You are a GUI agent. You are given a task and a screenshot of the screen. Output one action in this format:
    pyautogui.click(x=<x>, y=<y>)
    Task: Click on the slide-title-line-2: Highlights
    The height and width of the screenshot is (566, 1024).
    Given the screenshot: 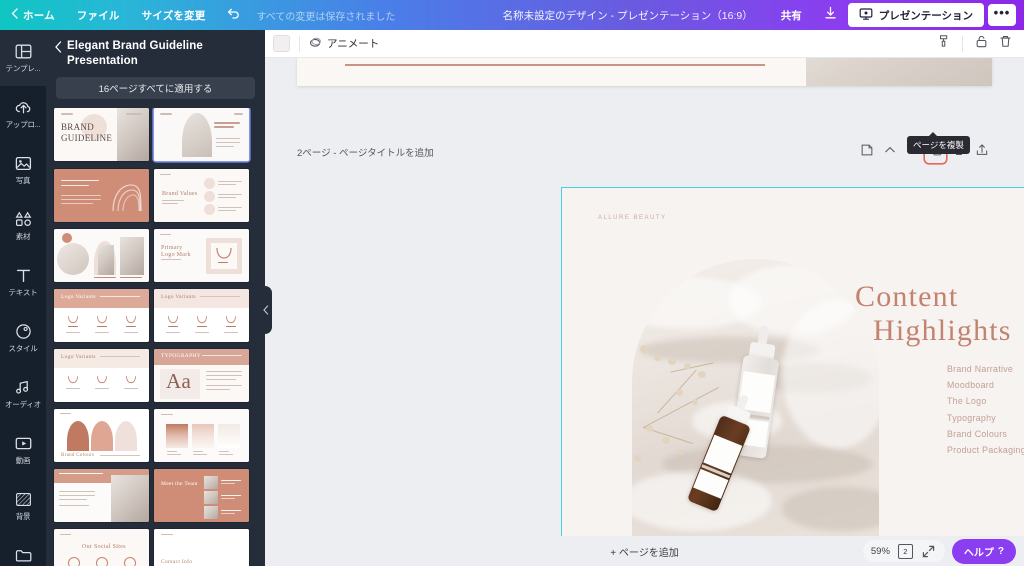 What is the action you would take?
    pyautogui.click(x=942, y=330)
    